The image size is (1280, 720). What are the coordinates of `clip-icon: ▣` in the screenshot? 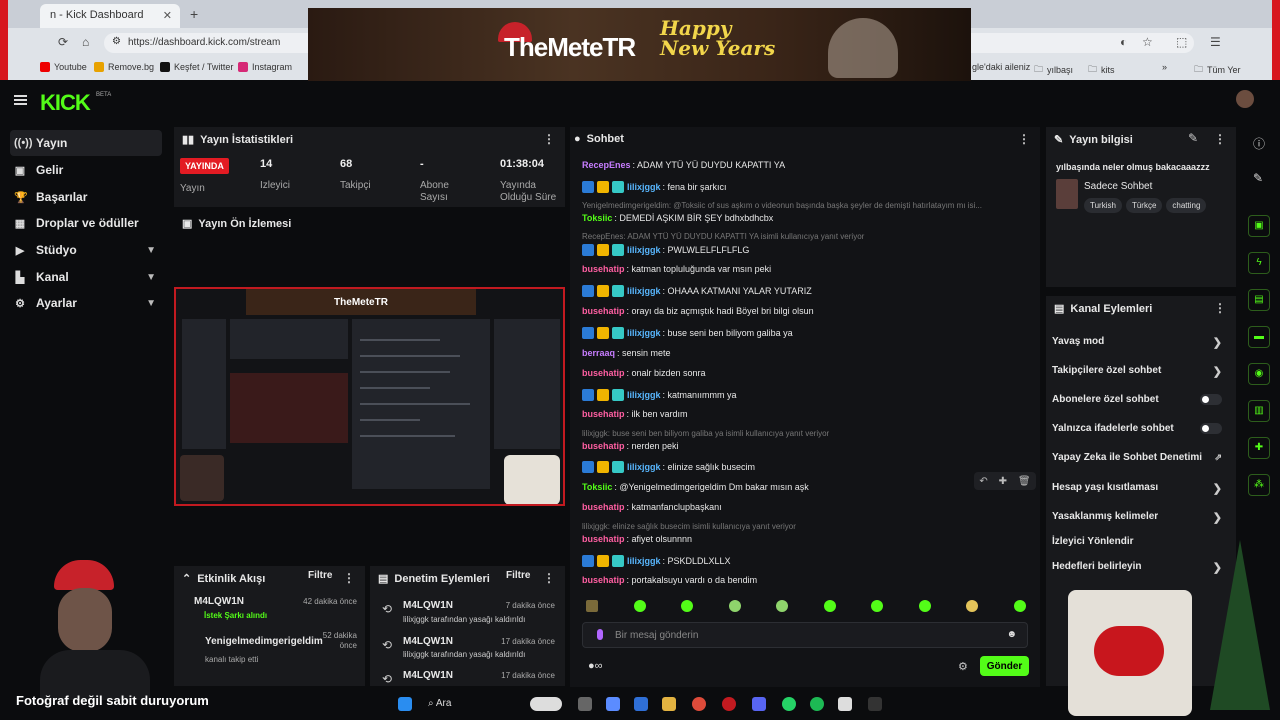 It's located at (1259, 226).